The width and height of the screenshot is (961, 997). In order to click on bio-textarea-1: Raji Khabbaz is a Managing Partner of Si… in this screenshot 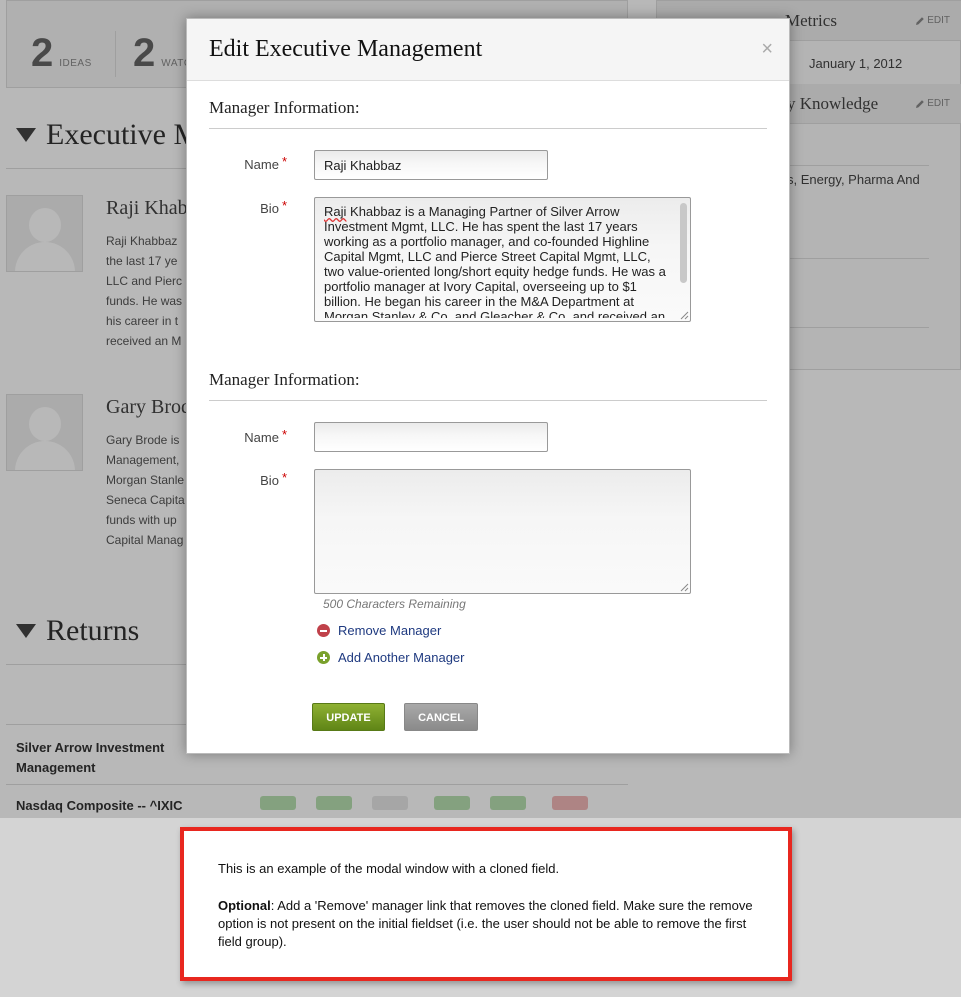, I will do `click(502, 259)`.